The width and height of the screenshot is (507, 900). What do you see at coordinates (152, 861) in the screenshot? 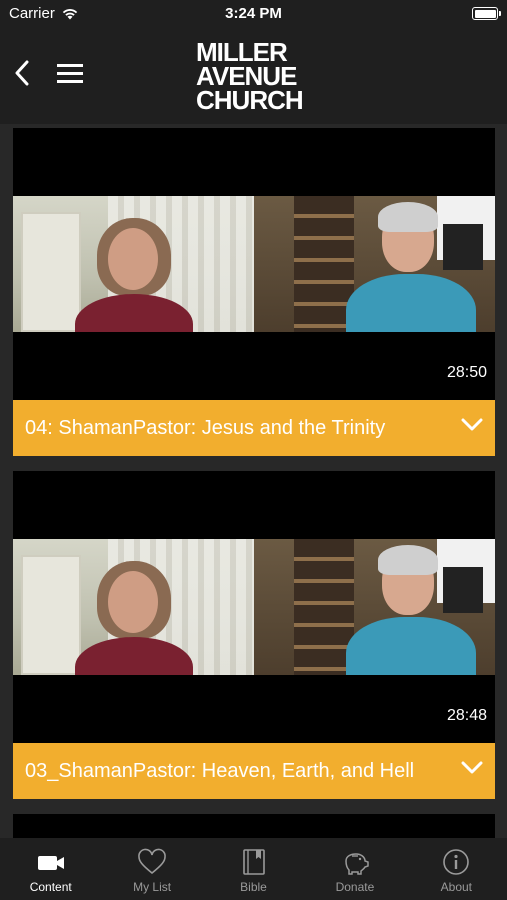
I see `heart-icon` at bounding box center [152, 861].